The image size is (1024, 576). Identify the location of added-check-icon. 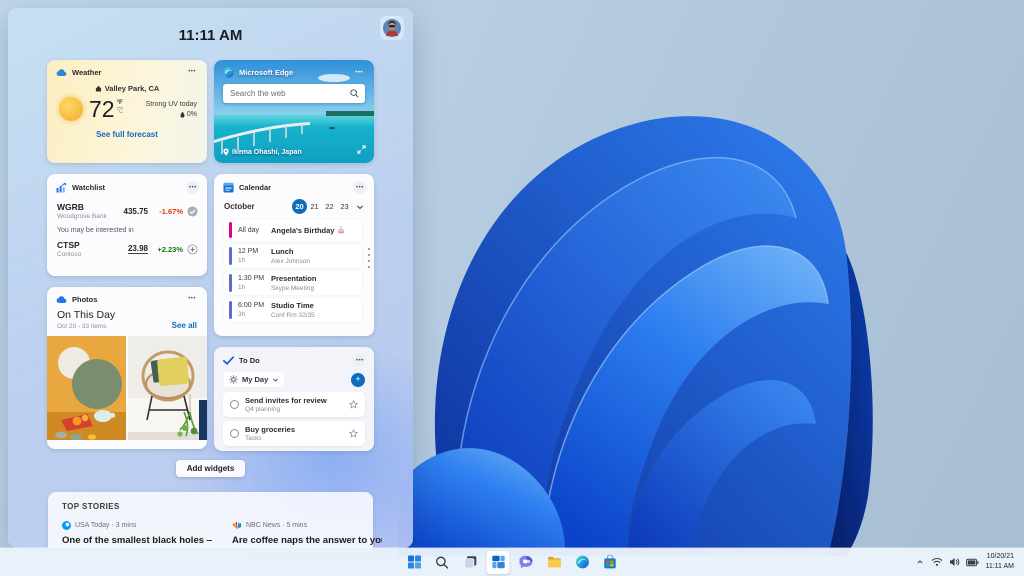
(192, 211).